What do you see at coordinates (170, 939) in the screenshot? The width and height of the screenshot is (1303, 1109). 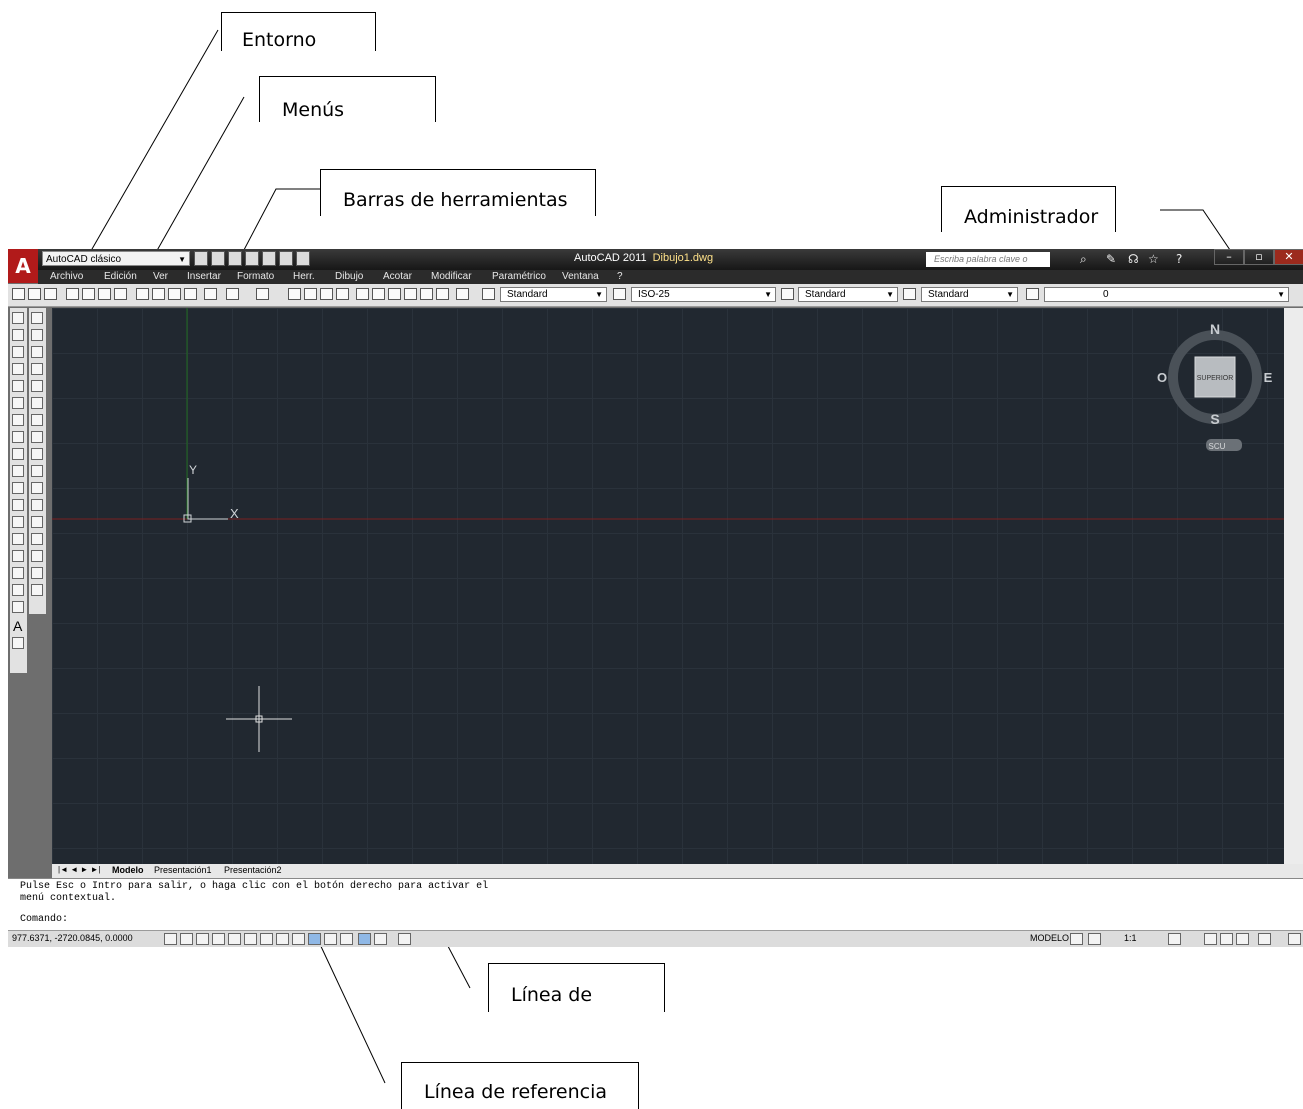 I see `infer-constraints-icon` at bounding box center [170, 939].